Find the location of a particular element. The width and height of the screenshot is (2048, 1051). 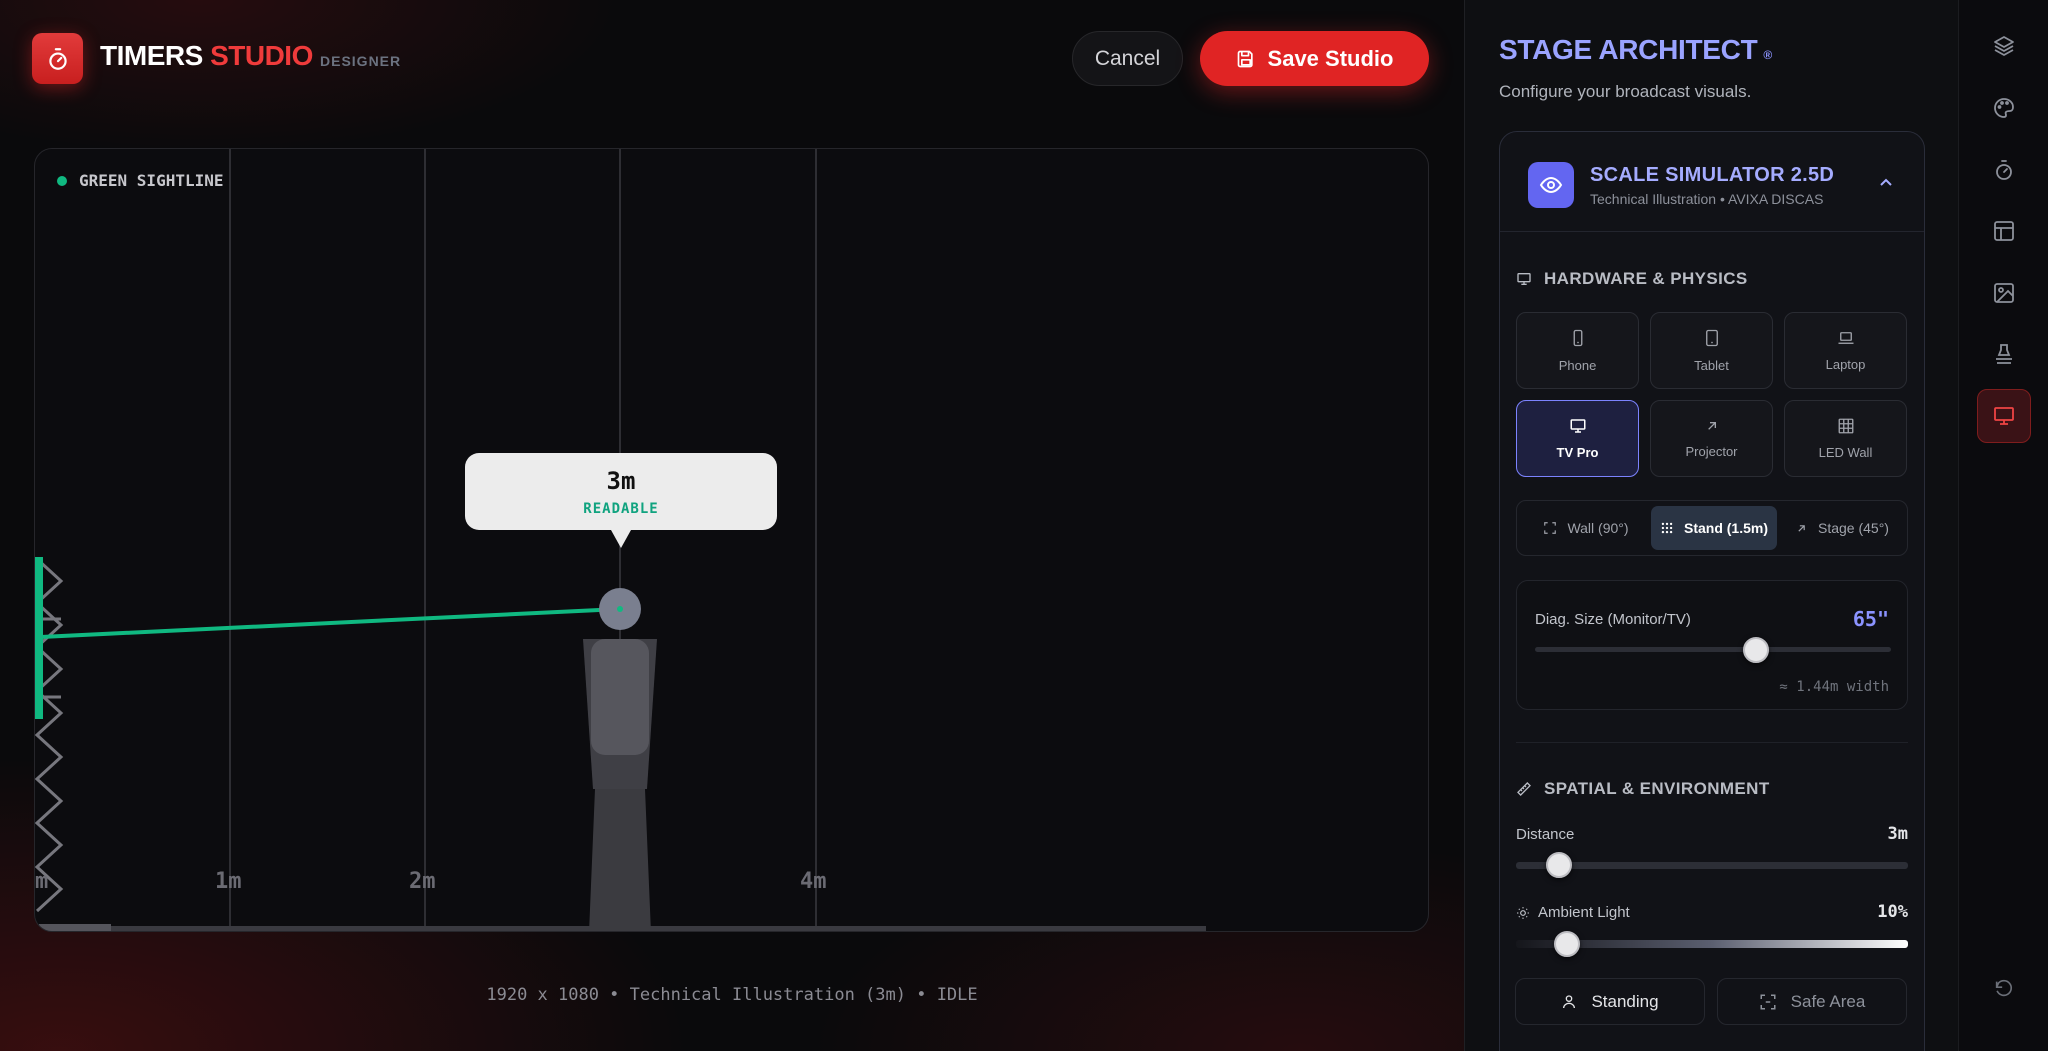

section-divider is located at coordinates (1712, 742).